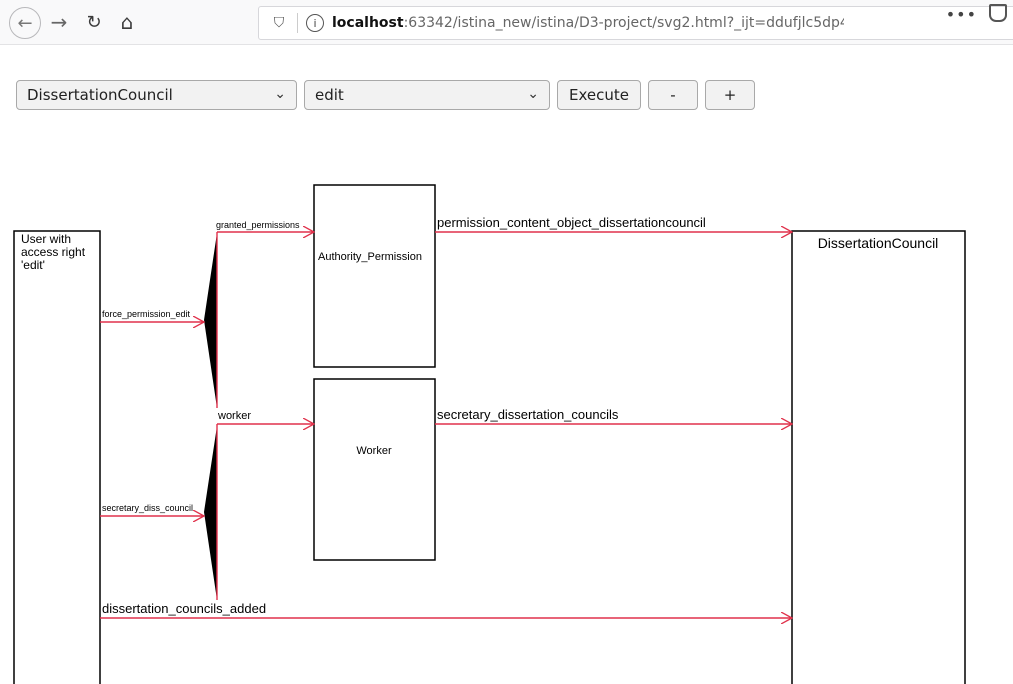 Image resolution: width=1013 pixels, height=684 pixels. I want to click on worker-node, so click(374, 469).